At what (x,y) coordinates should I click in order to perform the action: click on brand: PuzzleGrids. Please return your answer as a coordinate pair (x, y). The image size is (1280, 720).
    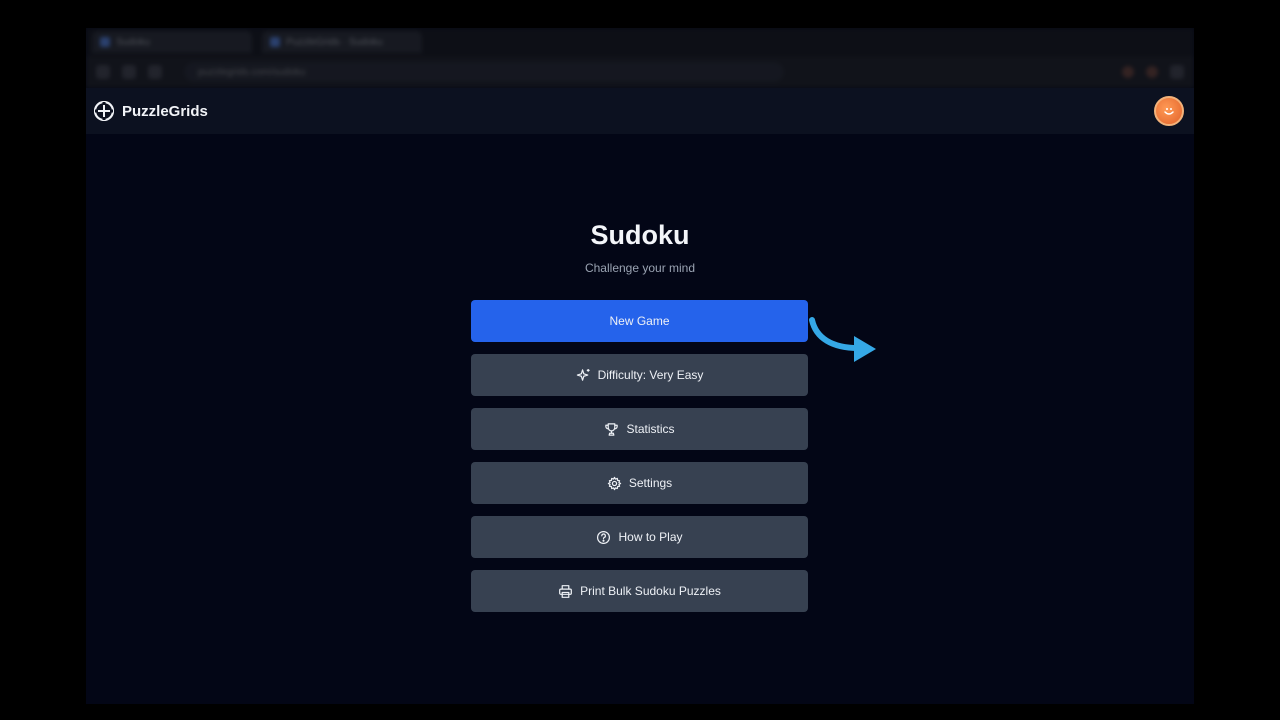
    Looking at the image, I should click on (150, 111).